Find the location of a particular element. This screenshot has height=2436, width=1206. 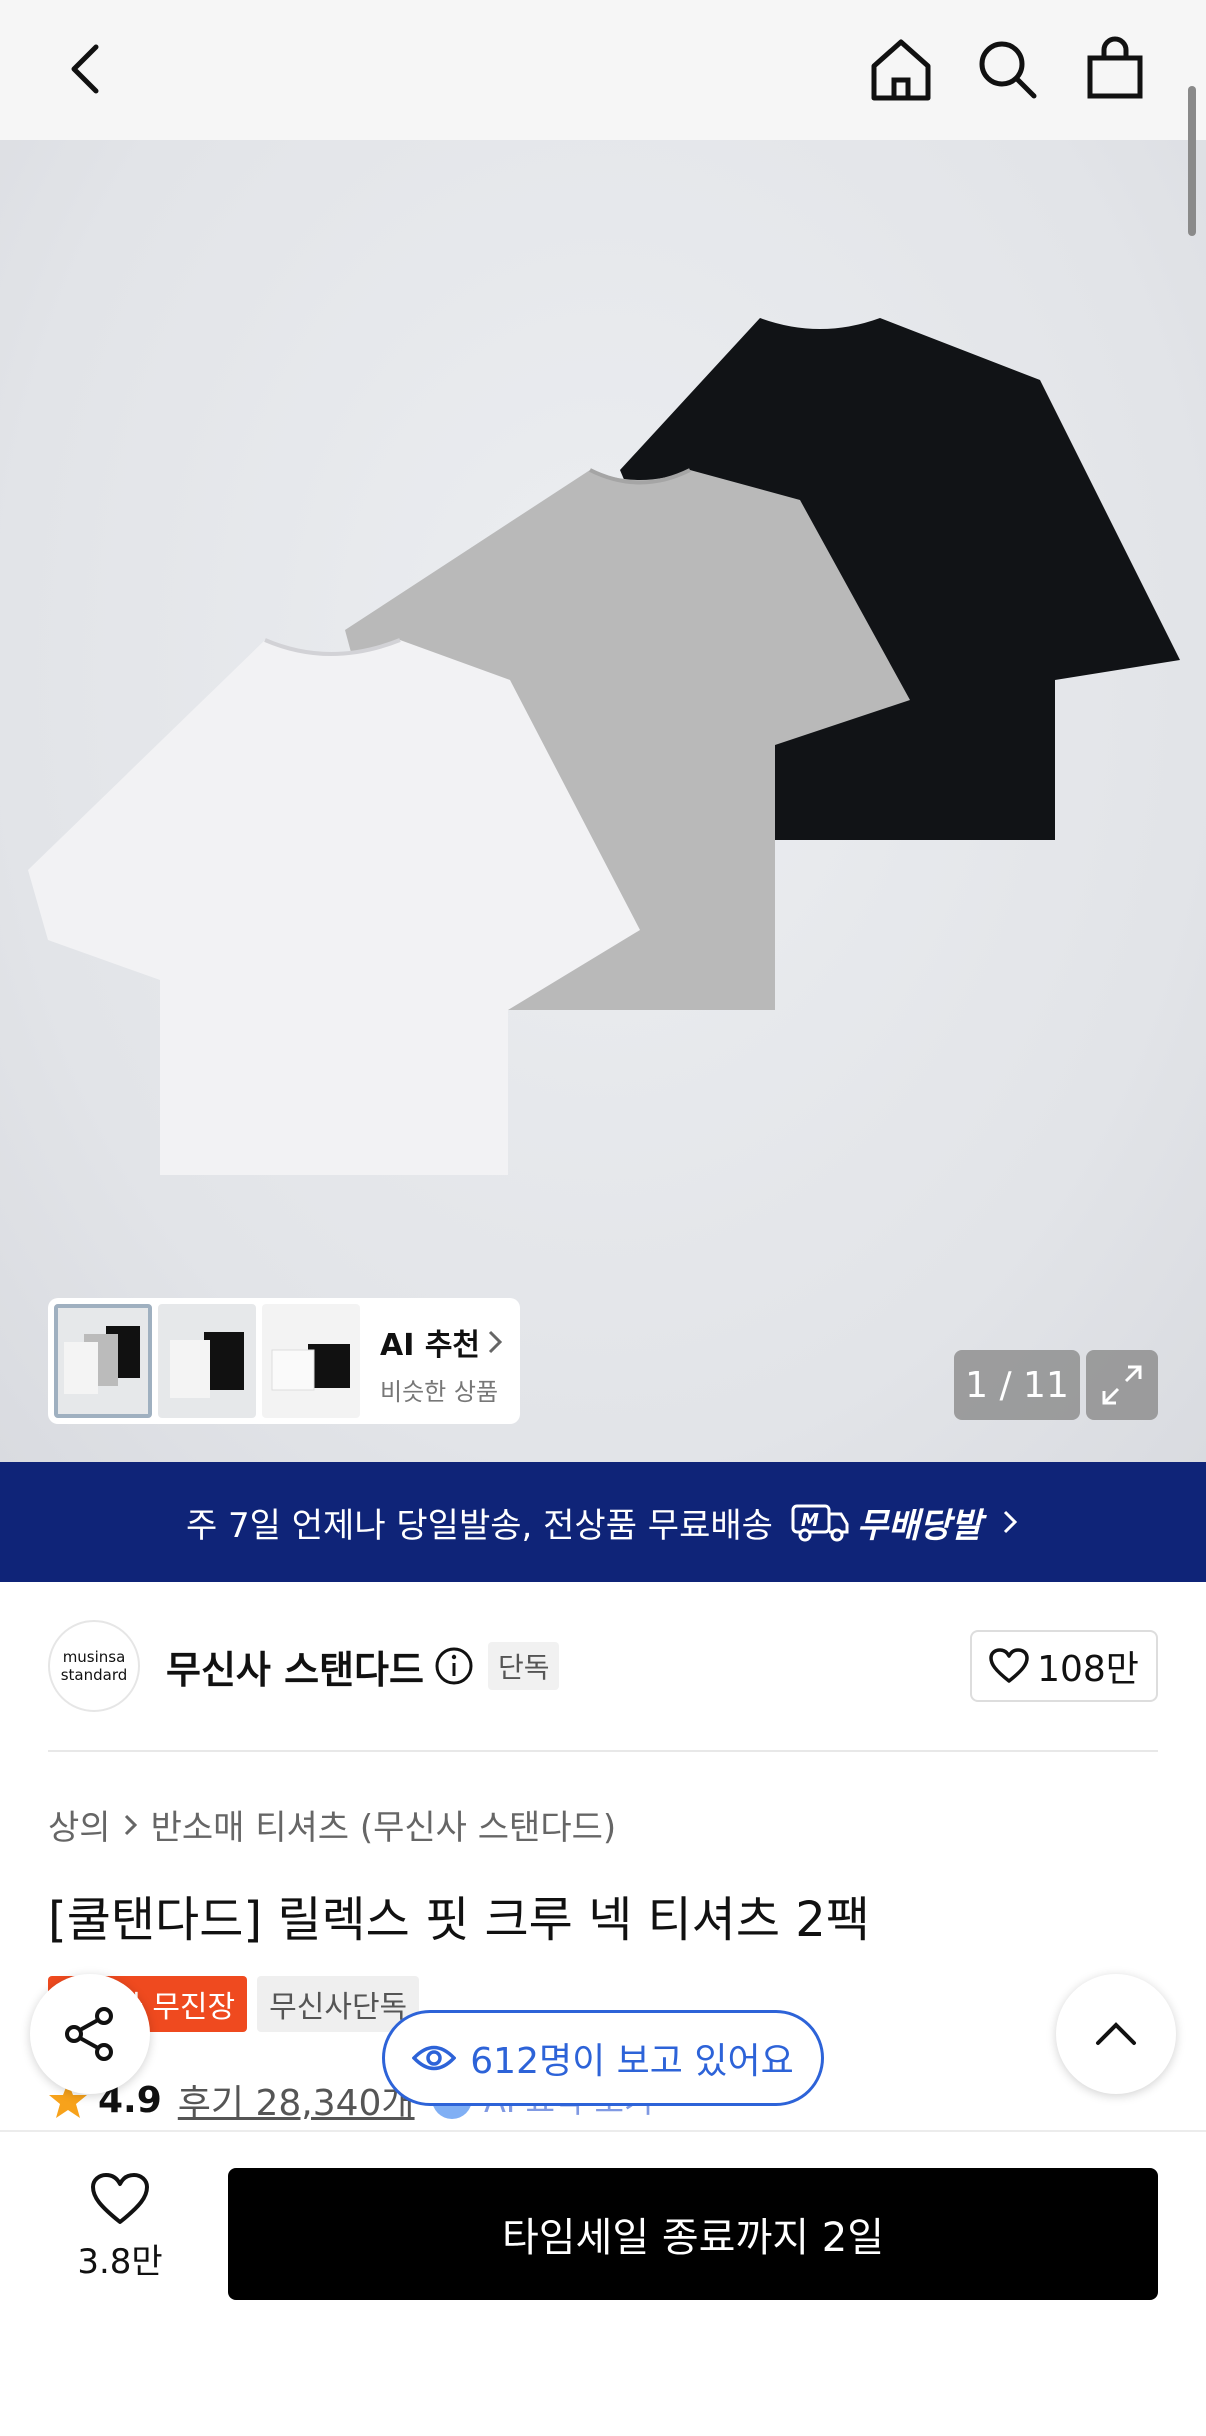

breadcrumb: 상의 반소매 티셔츠 (무신사 스탠다드) is located at coordinates (332, 1824).